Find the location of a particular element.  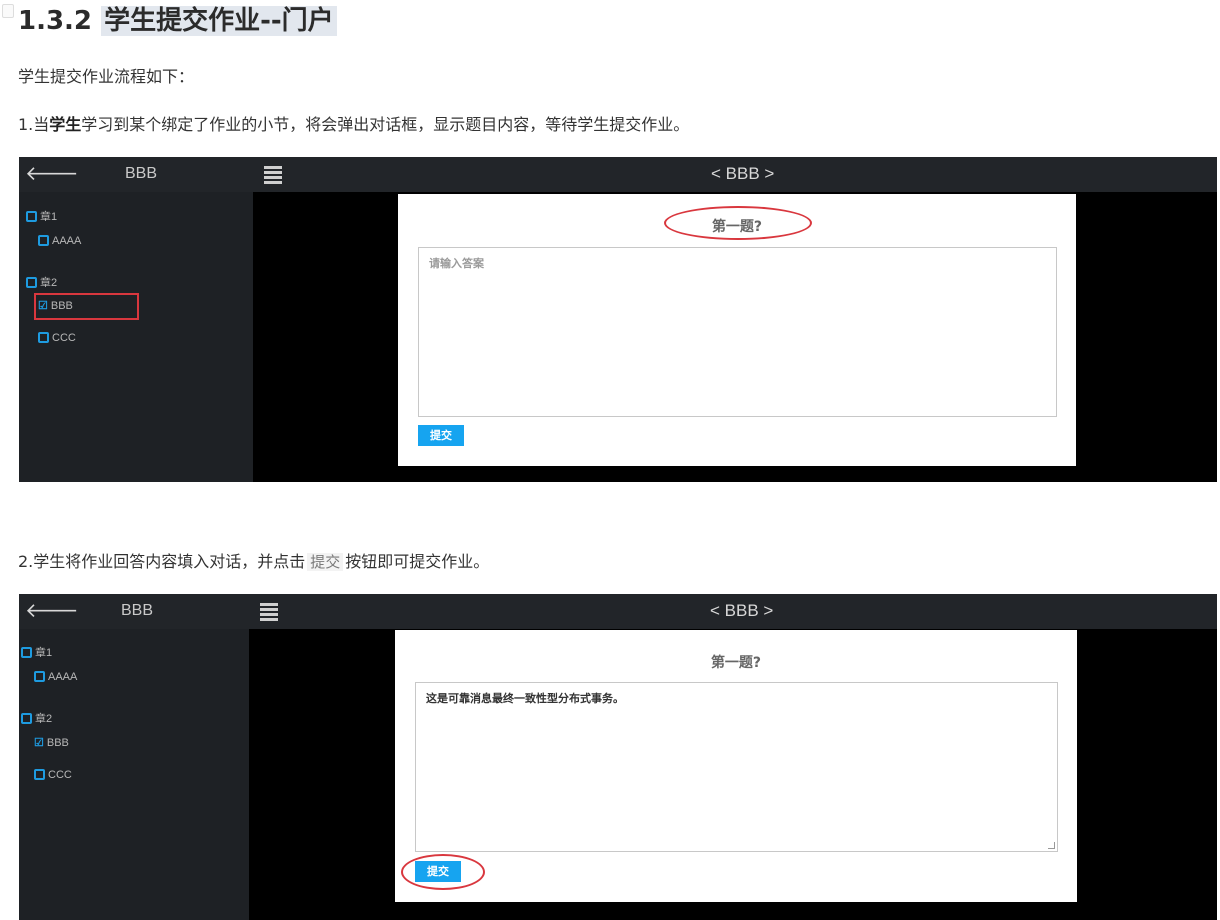

annotation-box is located at coordinates (86, 306).